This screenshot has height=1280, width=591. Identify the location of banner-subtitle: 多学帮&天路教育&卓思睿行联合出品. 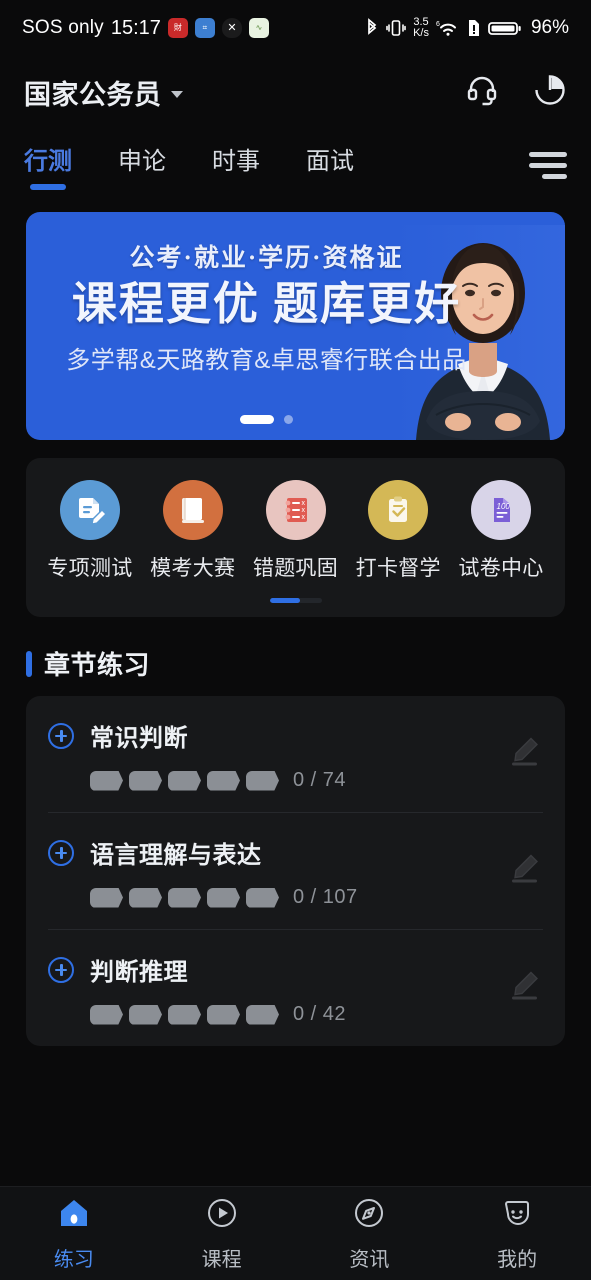
(266, 360).